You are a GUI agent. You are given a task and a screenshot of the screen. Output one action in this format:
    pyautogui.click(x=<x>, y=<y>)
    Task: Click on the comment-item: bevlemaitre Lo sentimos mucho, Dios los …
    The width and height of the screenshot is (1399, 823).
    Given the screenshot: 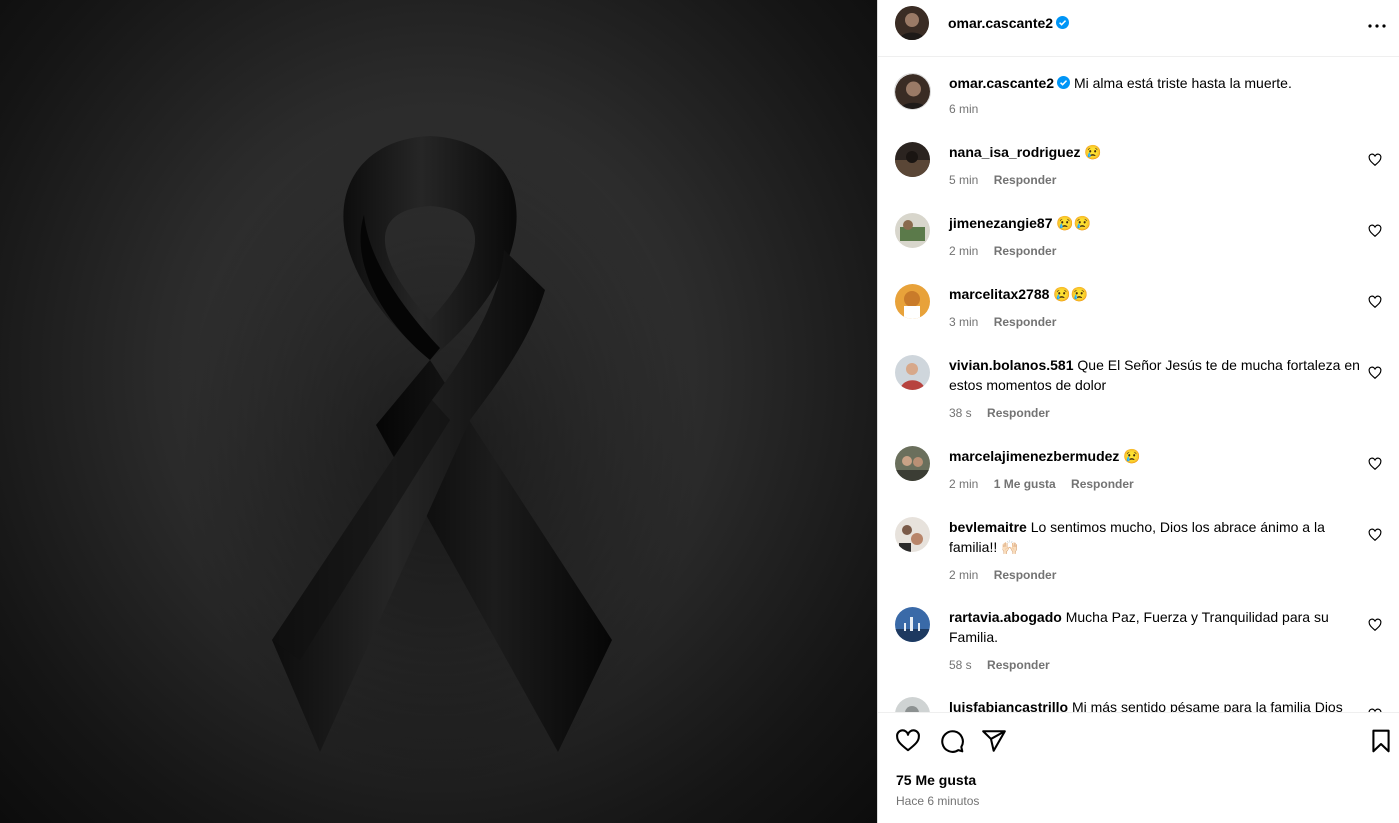 What is the action you would take?
    pyautogui.click(x=1138, y=557)
    